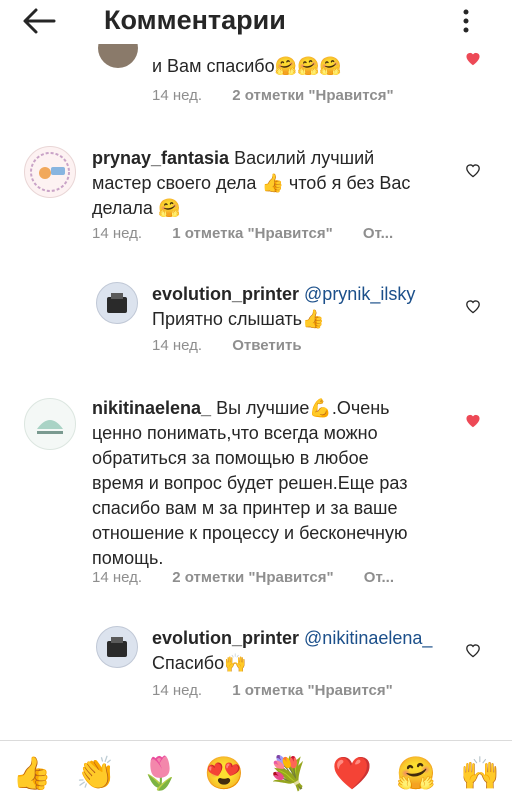  What do you see at coordinates (368, 638) in the screenshot?
I see `comment-mention: @nikitinaelena_` at bounding box center [368, 638].